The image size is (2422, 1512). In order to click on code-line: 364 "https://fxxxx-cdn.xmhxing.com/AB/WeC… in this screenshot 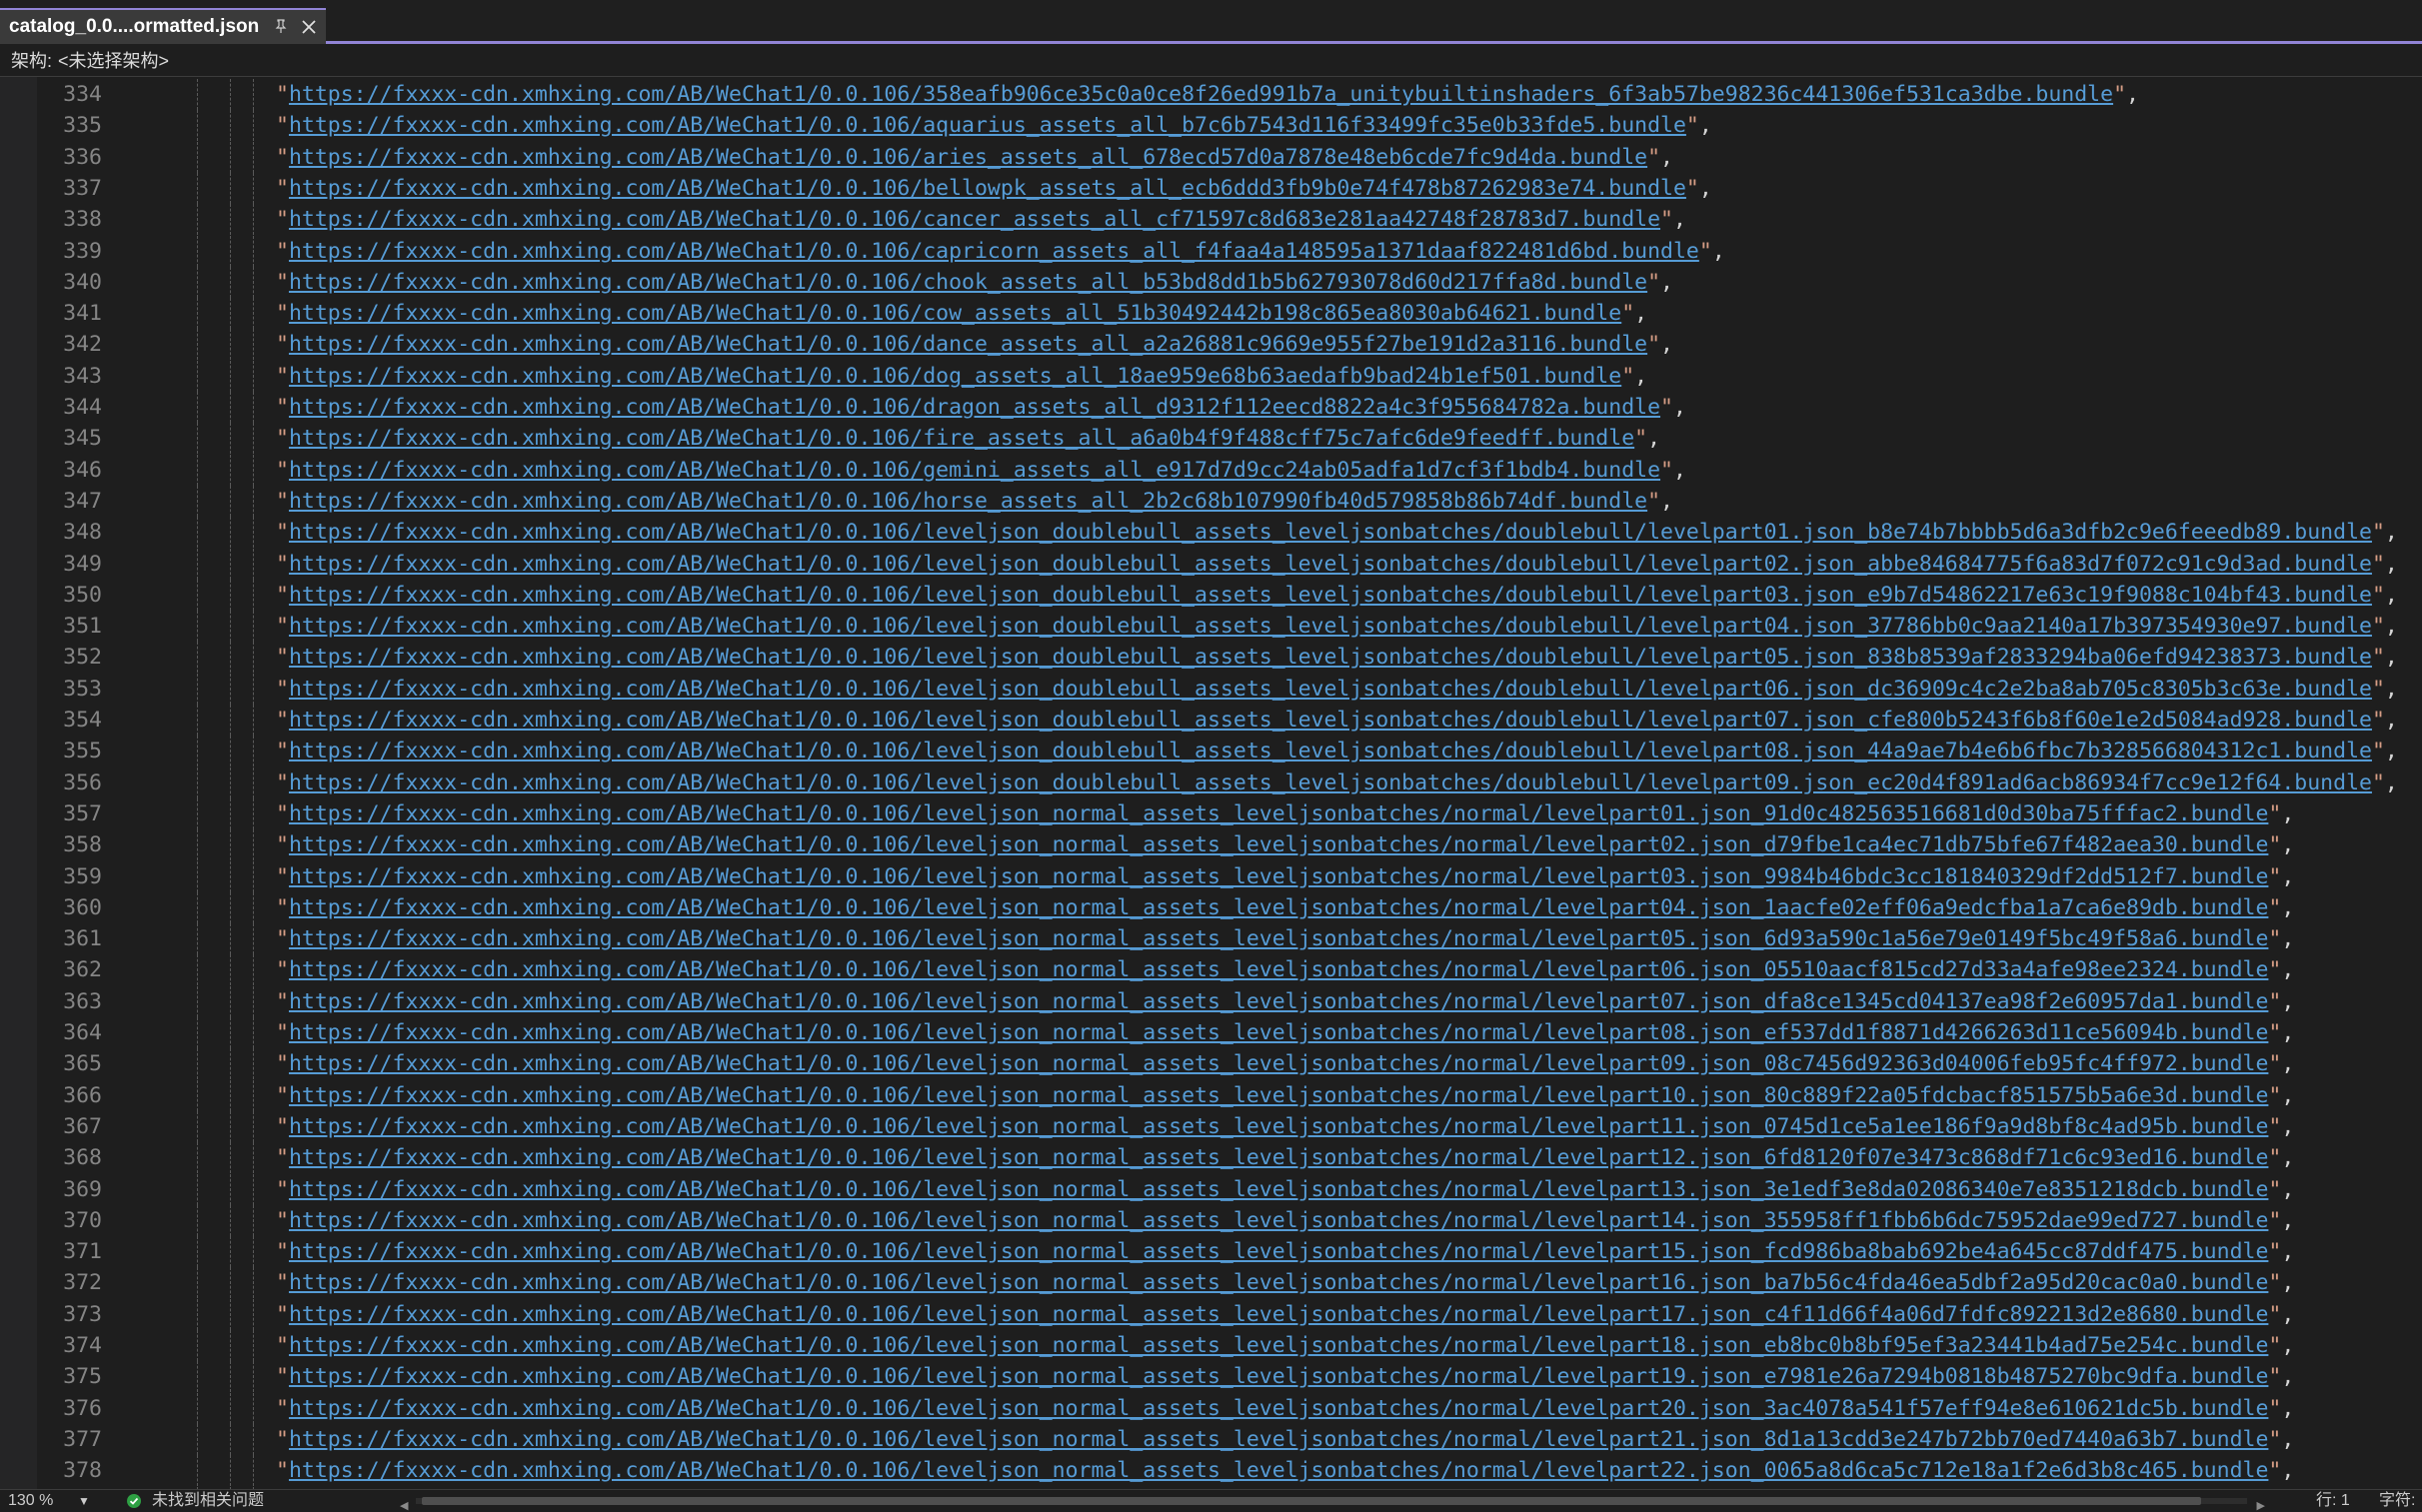, I will do `click(1211, 1032)`.